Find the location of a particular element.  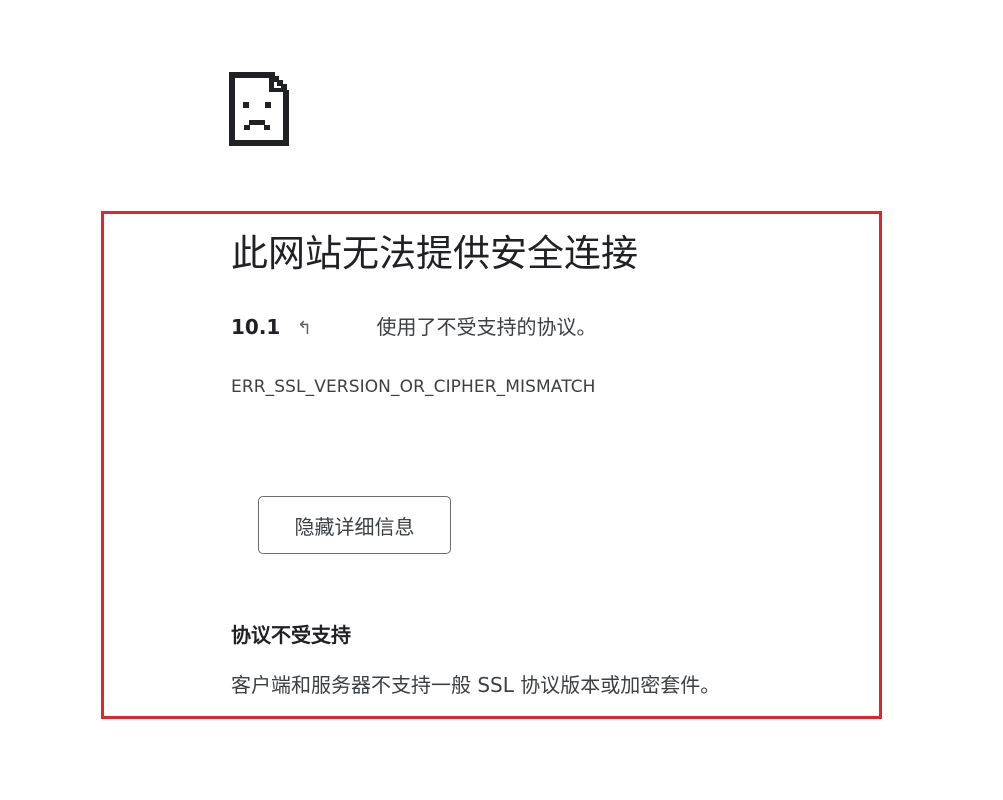

site-message-line: 10.1 ↰ 使用了不受支持的协议。 is located at coordinates (414, 327).